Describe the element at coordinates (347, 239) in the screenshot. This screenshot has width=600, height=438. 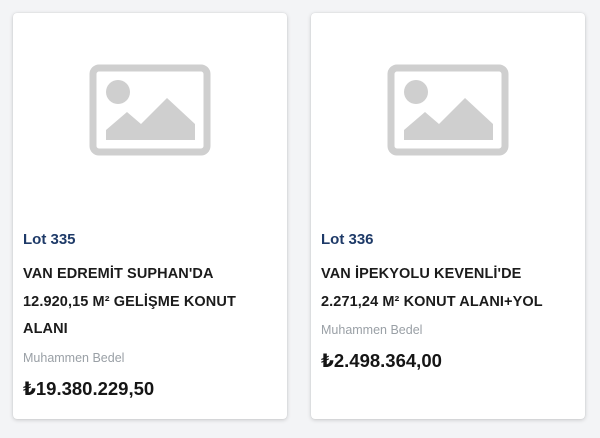
I see `lot-number: Lot 336` at that location.